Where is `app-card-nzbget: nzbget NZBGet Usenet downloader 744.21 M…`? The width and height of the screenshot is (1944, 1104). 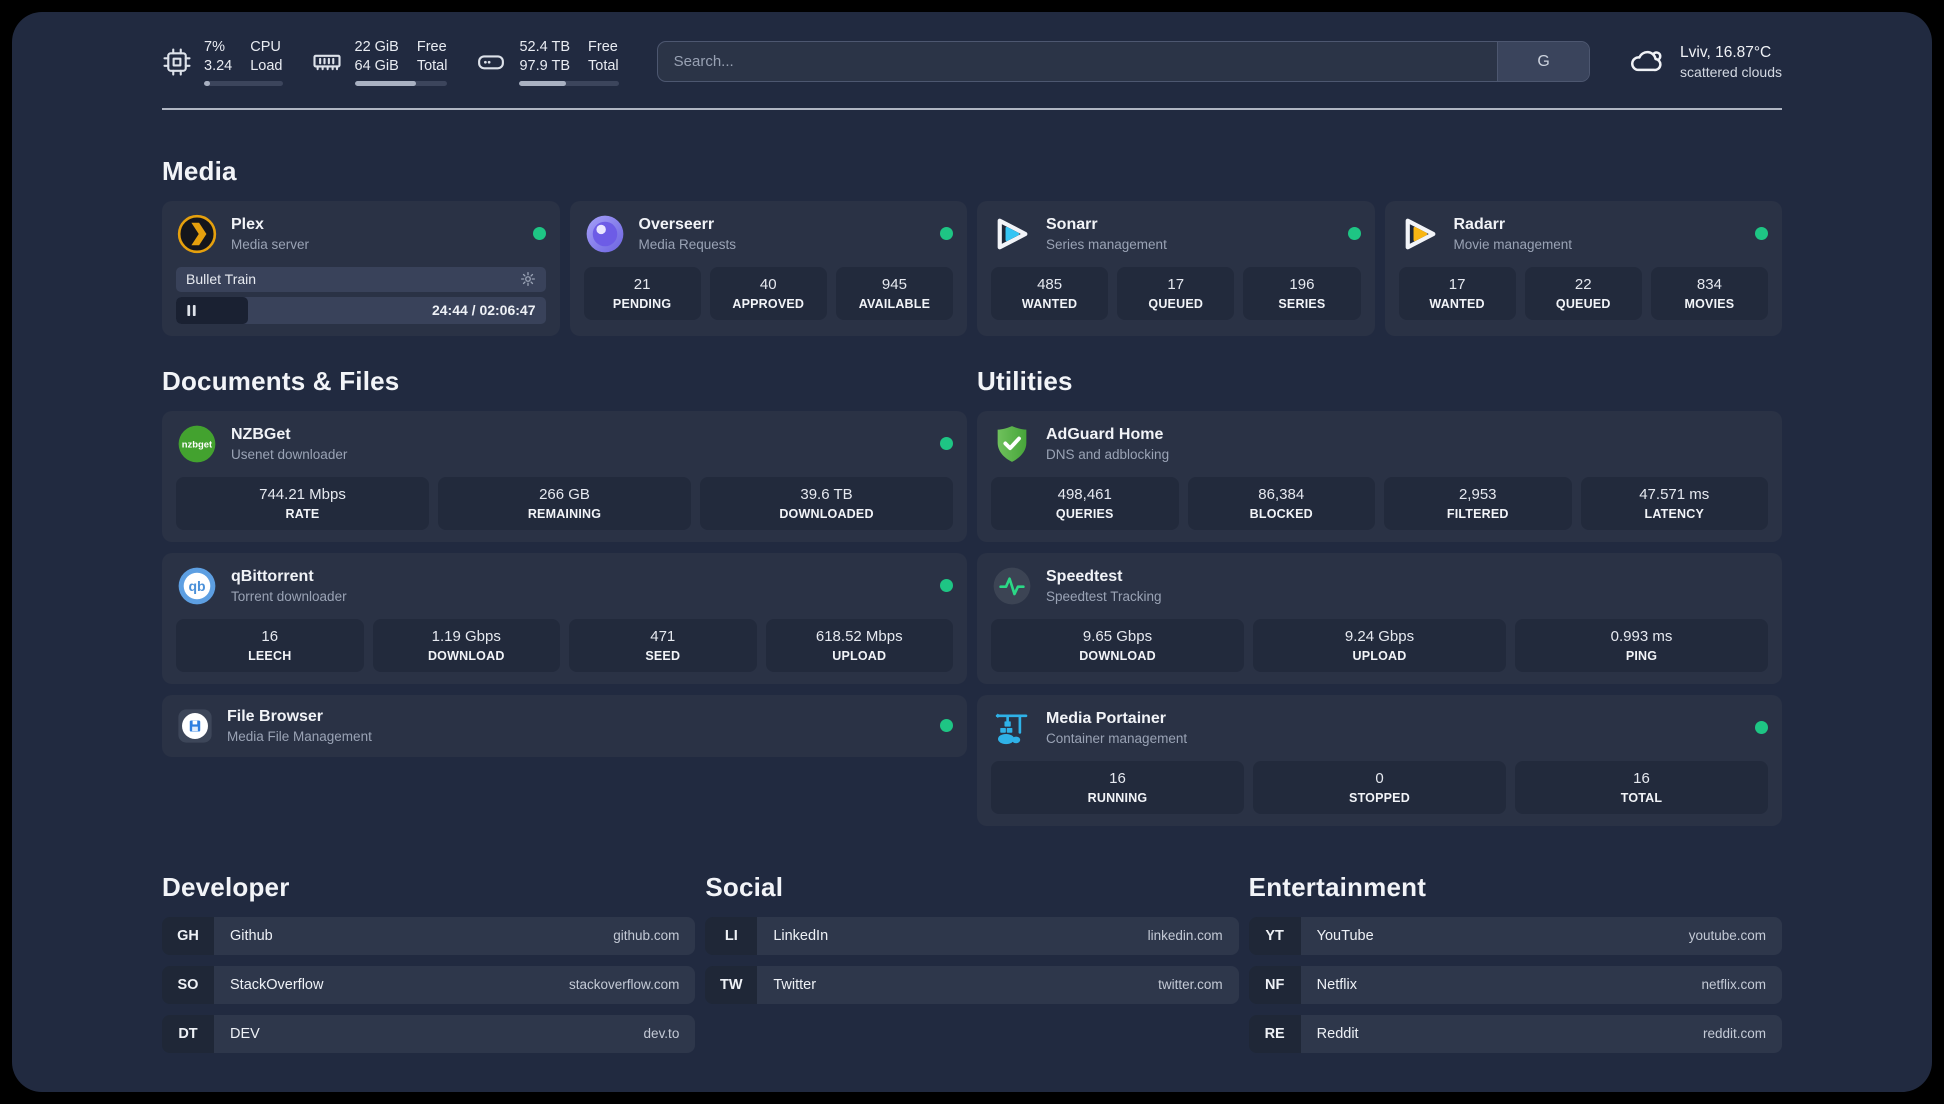
app-card-nzbget: nzbget NZBGet Usenet downloader 744.21 M… is located at coordinates (564, 476).